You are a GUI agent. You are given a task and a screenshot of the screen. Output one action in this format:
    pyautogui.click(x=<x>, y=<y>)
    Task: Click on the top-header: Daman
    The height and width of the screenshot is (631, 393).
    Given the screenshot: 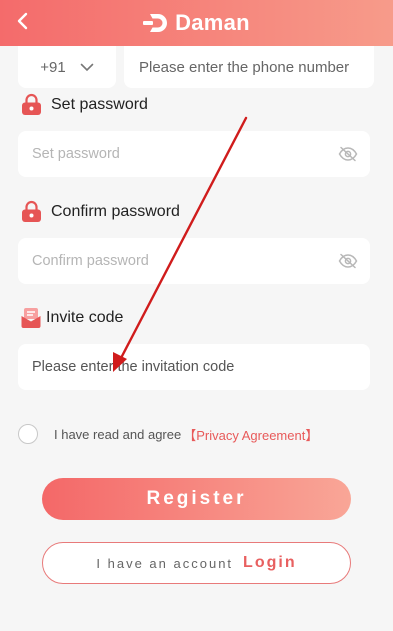 What is the action you would take?
    pyautogui.click(x=196, y=23)
    